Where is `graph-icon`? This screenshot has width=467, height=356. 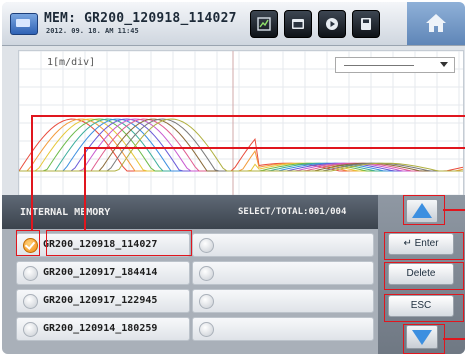
graph-icon is located at coordinates (264, 24).